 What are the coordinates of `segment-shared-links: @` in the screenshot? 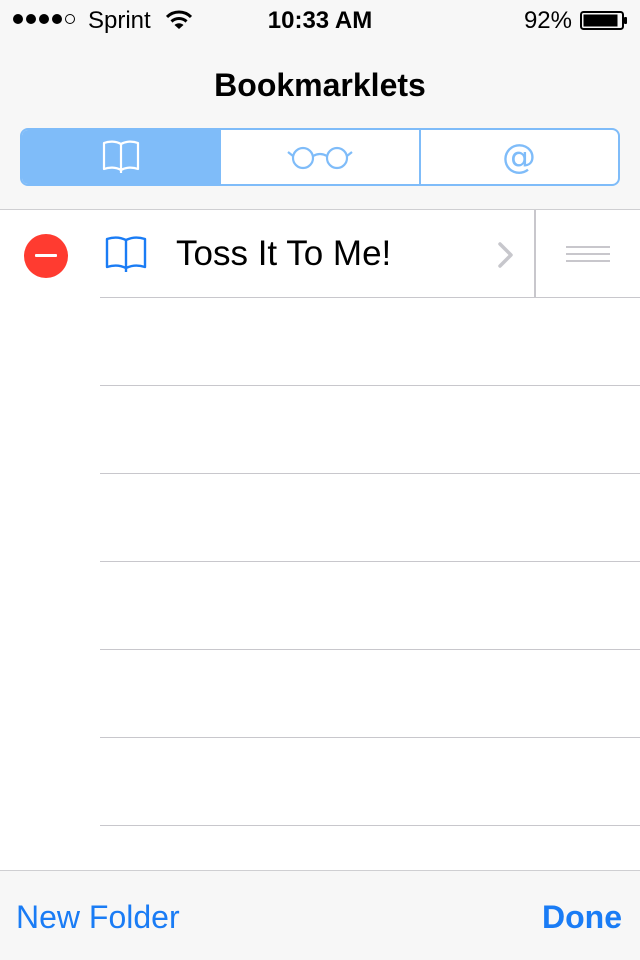 It's located at (518, 157).